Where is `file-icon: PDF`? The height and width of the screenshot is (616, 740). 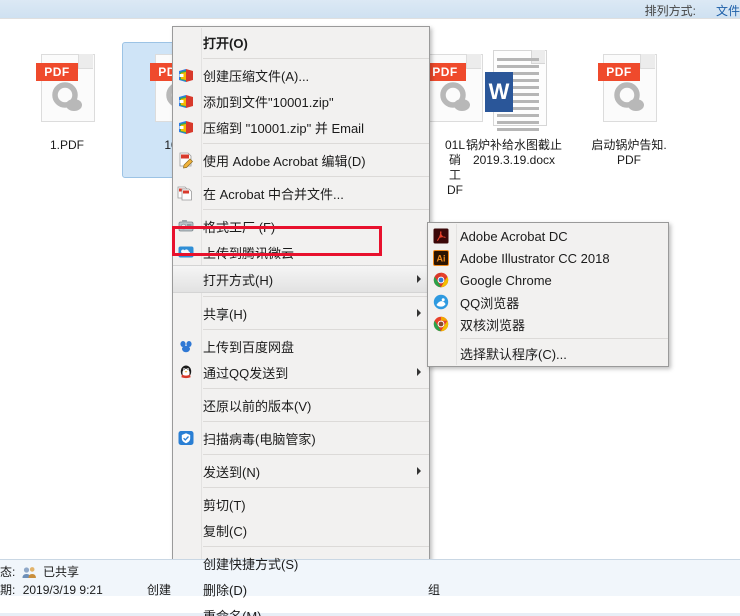
file-icon: PDF is located at coordinates (67, 90).